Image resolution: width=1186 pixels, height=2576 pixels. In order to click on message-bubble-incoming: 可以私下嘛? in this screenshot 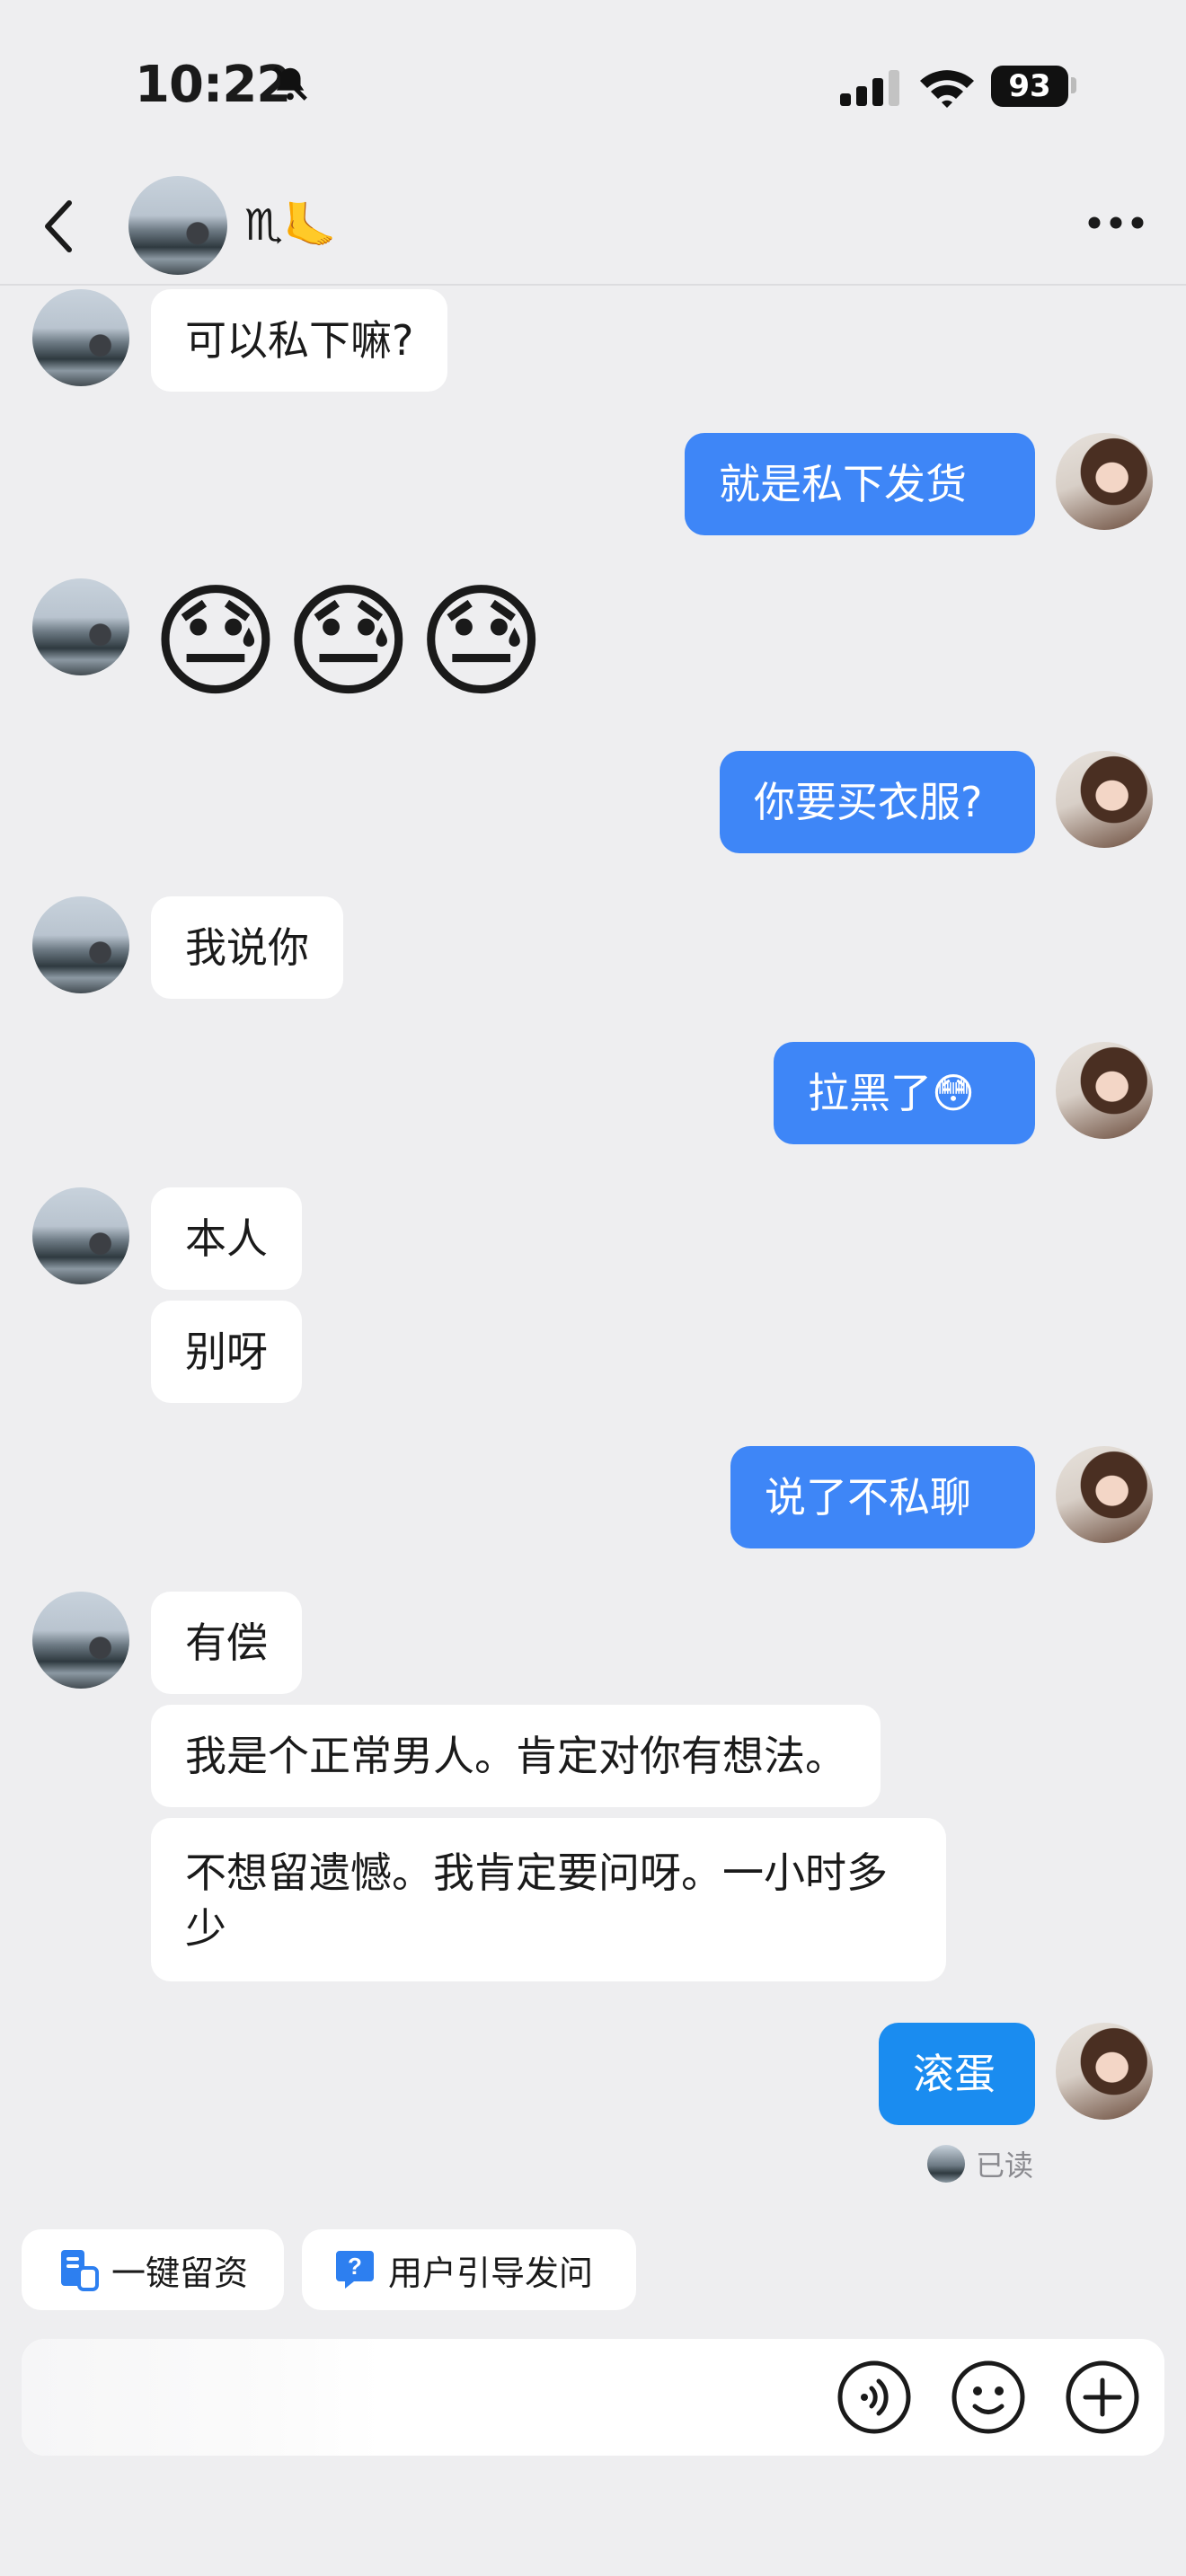, I will do `click(299, 340)`.